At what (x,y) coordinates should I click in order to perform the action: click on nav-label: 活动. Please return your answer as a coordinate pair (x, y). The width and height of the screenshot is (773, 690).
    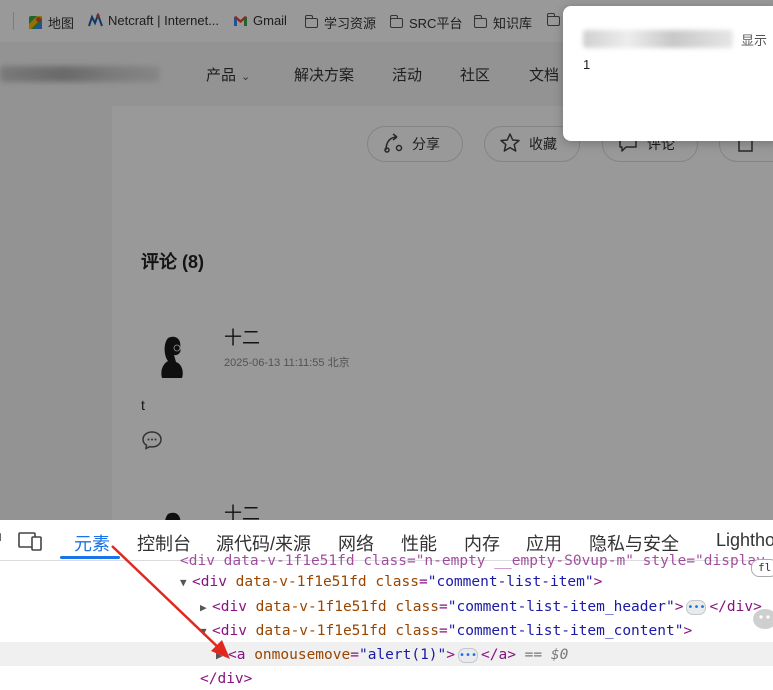
    Looking at the image, I should click on (407, 75).